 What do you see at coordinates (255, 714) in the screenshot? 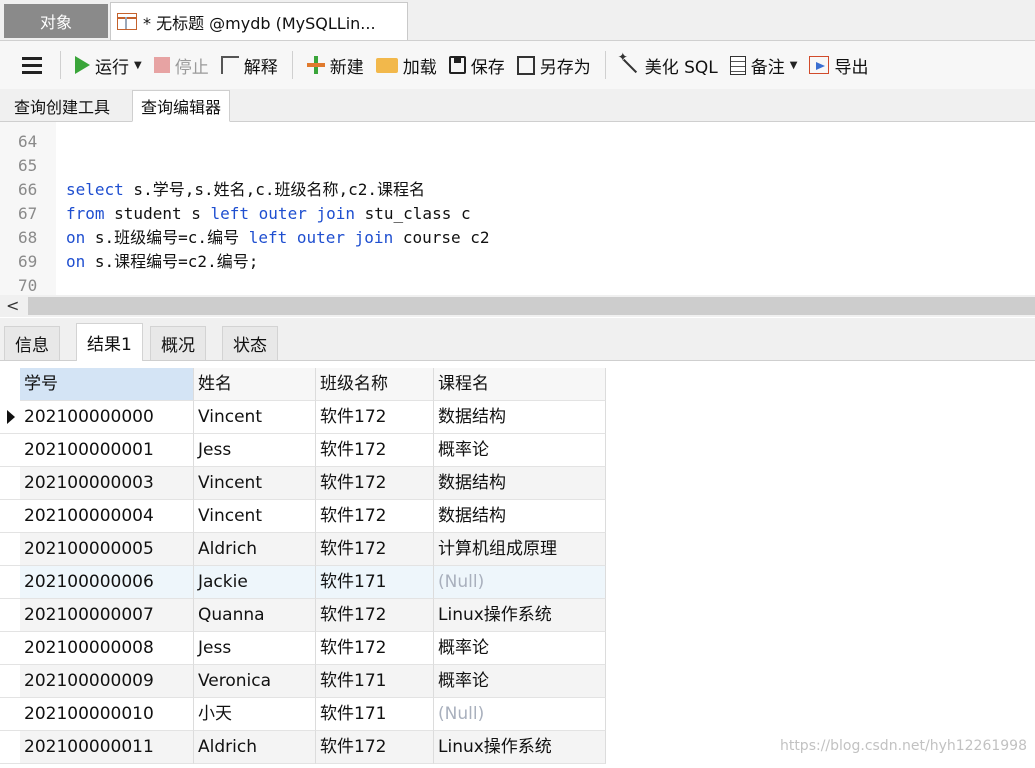
I see `table-cell: 小天` at bounding box center [255, 714].